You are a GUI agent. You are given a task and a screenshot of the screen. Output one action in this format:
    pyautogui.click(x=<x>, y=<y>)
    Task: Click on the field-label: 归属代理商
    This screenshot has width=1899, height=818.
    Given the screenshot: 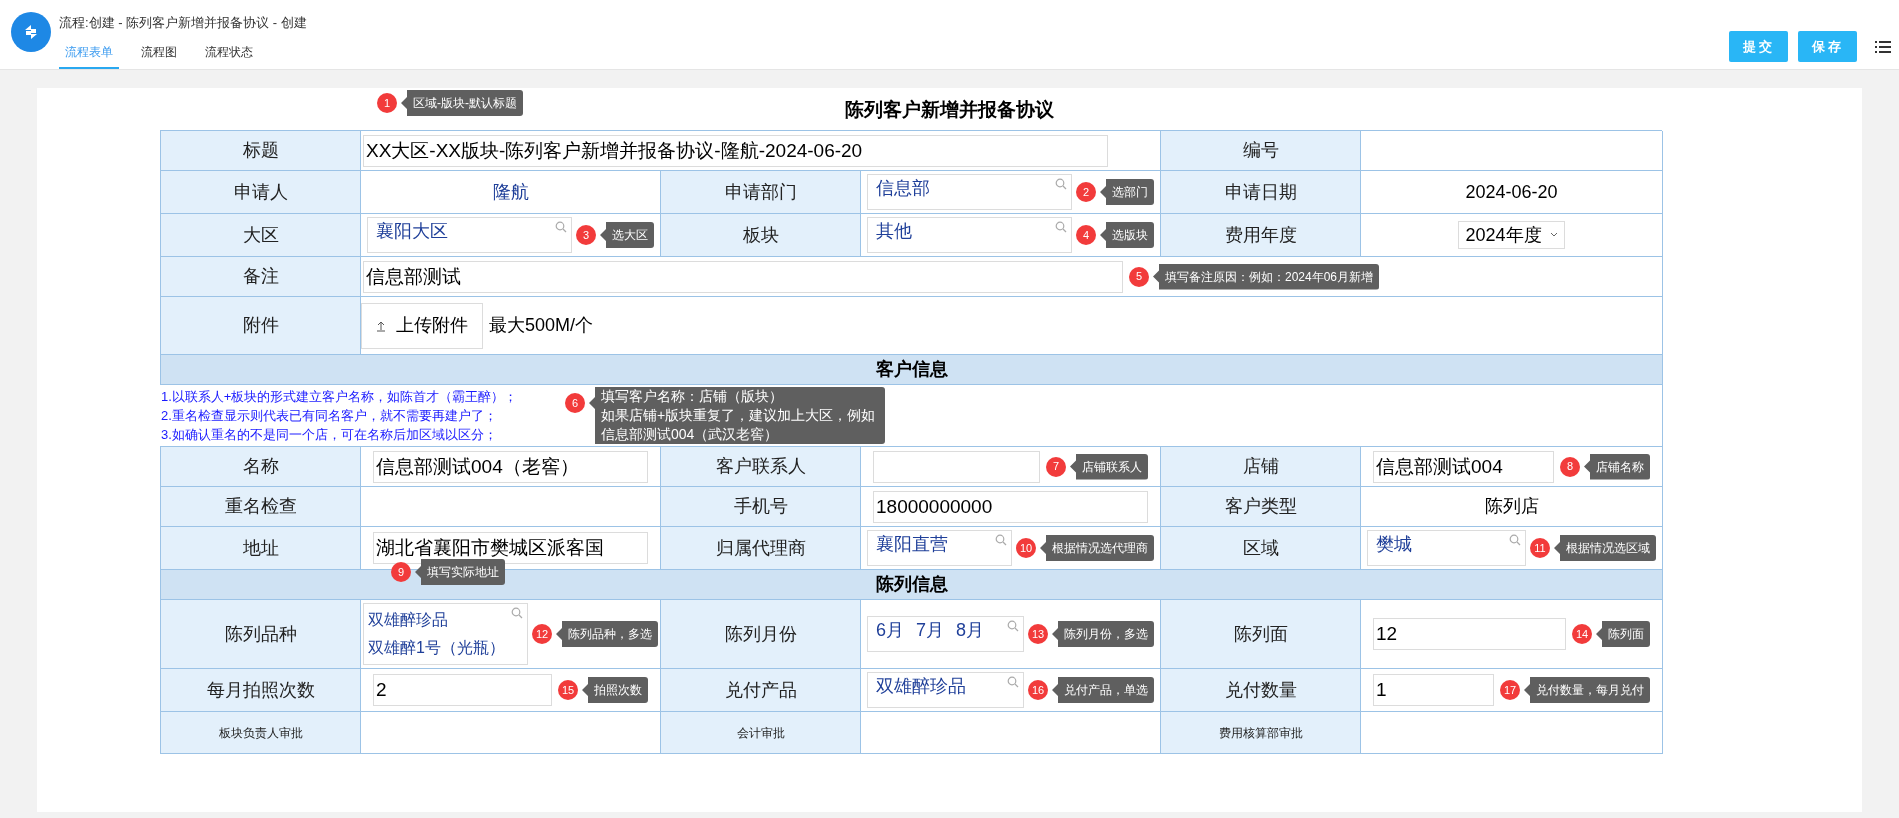 What is the action you would take?
    pyautogui.click(x=760, y=548)
    